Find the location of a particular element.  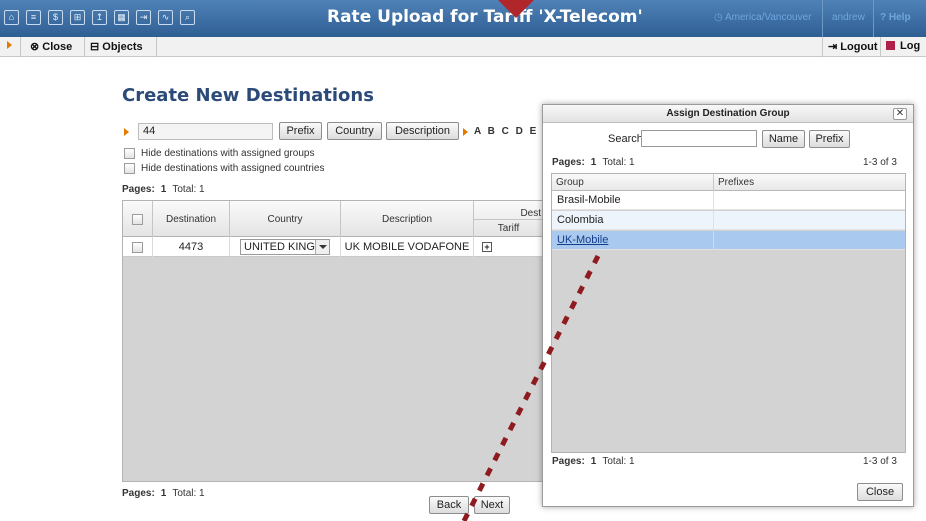

table-row: 4473 UNITED KINGI UK MOBILE VODAFONE + is located at coordinates (333, 247).